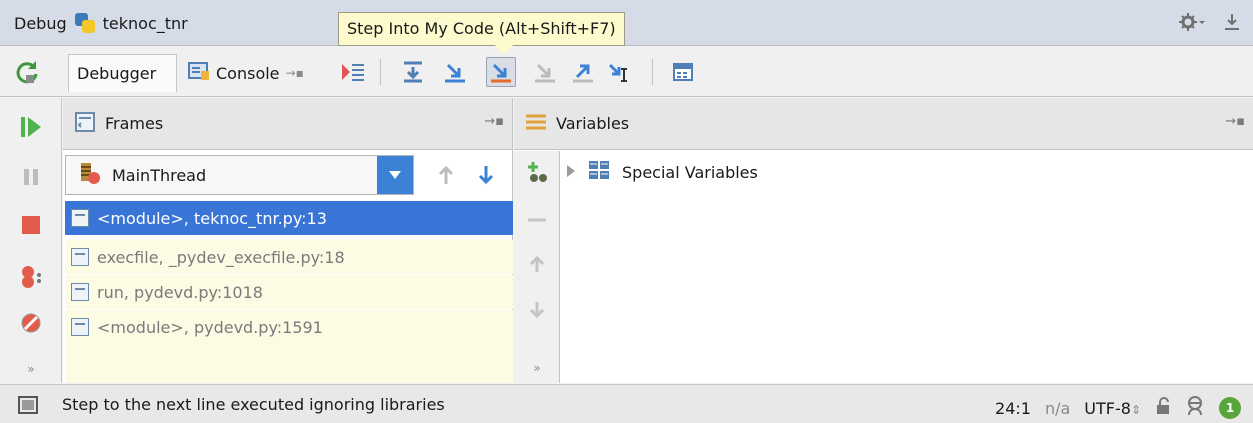 The height and width of the screenshot is (423, 1253). I want to click on caret-position: 24:1, so click(1013, 408).